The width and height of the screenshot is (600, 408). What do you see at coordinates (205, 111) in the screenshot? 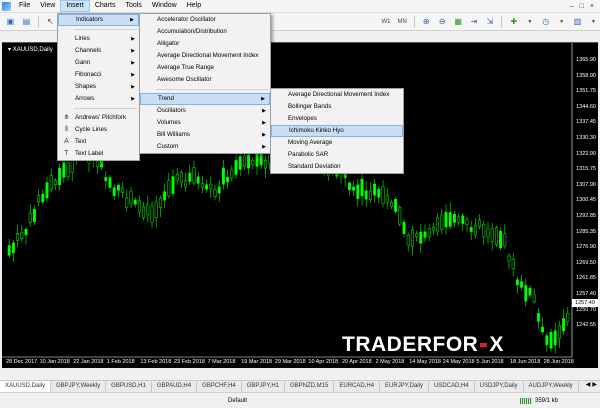
I see `menu-item-oscillators: Oscillators ▶` at bounding box center [205, 111].